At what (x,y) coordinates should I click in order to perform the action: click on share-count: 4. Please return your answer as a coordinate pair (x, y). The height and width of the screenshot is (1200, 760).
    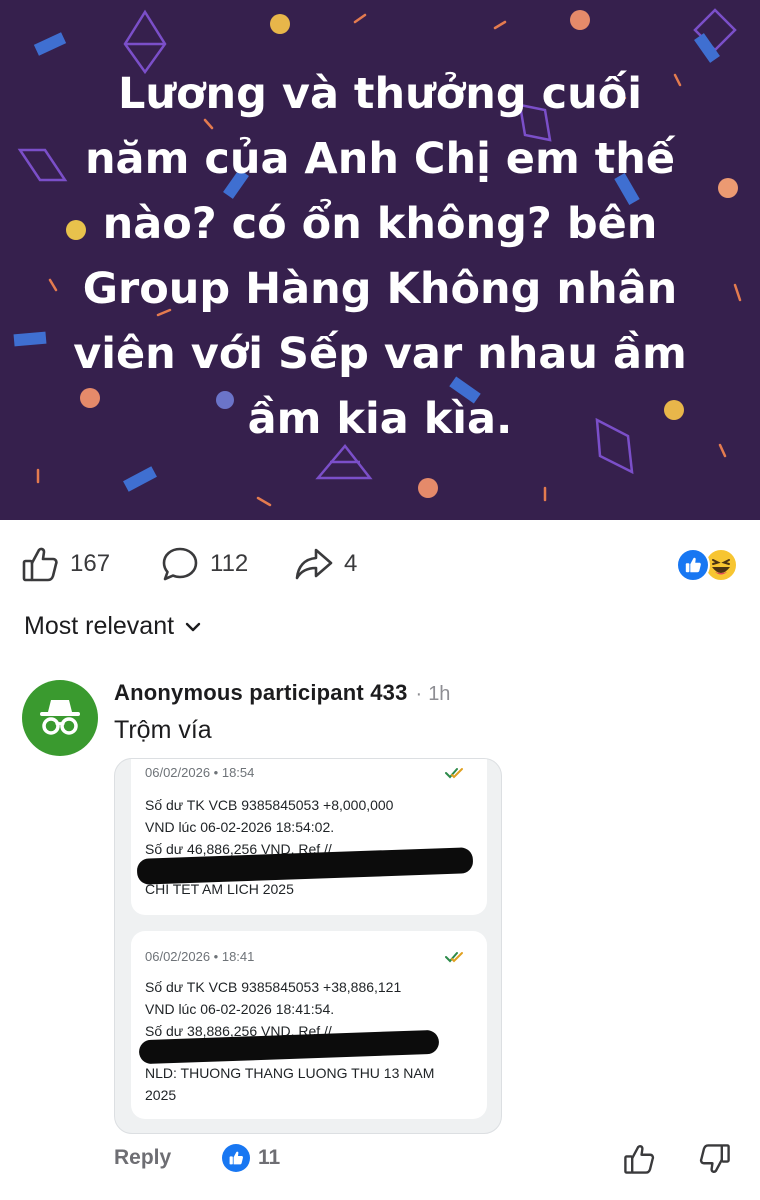
    Looking at the image, I should click on (351, 563).